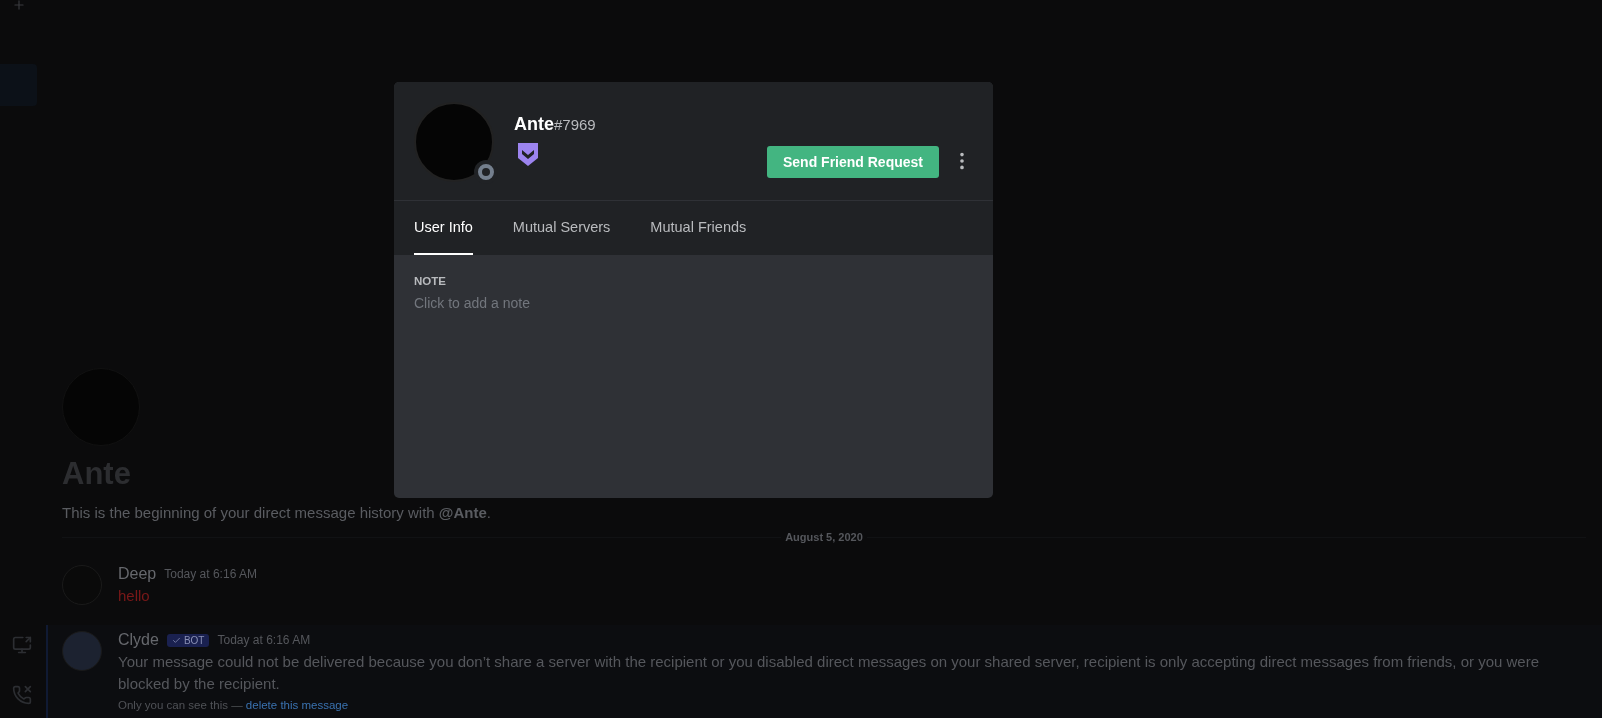 The height and width of the screenshot is (718, 1602). I want to click on message-text: hello, so click(134, 596).